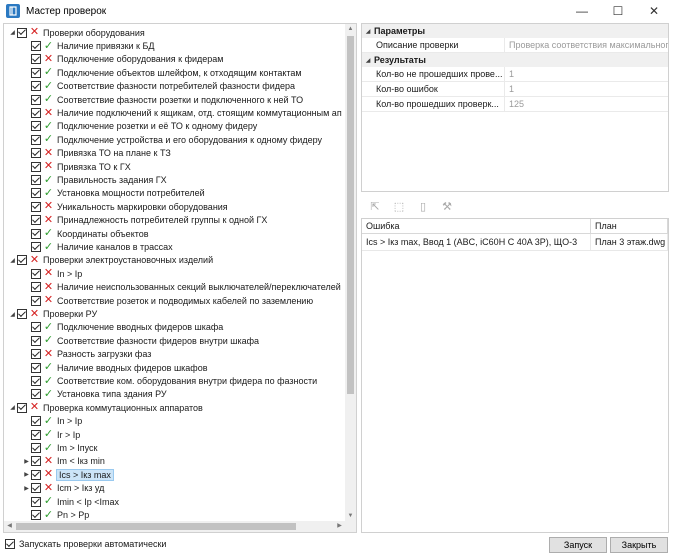 This screenshot has height=554, width=673. Describe the element at coordinates (350, 215) in the screenshot. I see `scroll-thumb` at that location.